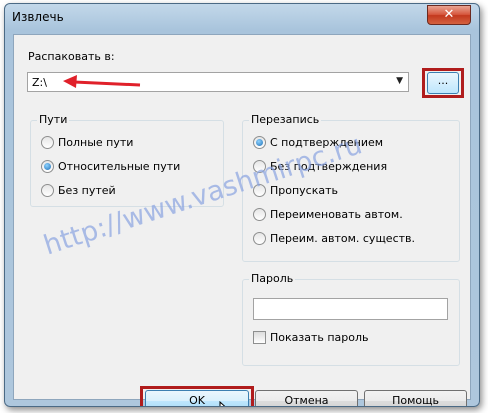  What do you see at coordinates (415, 398) in the screenshot?
I see `help-button: Помощь` at bounding box center [415, 398].